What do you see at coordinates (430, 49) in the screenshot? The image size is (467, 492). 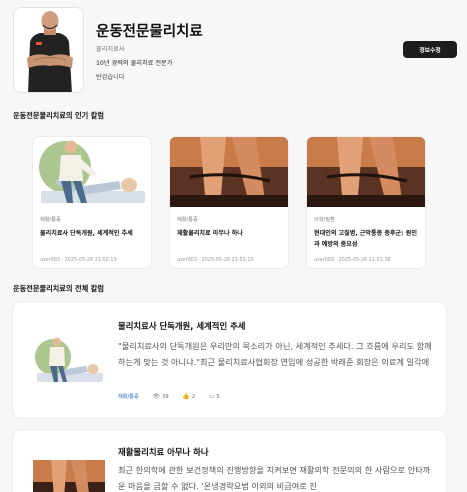 I see `edit-profile-button: 정보수정` at bounding box center [430, 49].